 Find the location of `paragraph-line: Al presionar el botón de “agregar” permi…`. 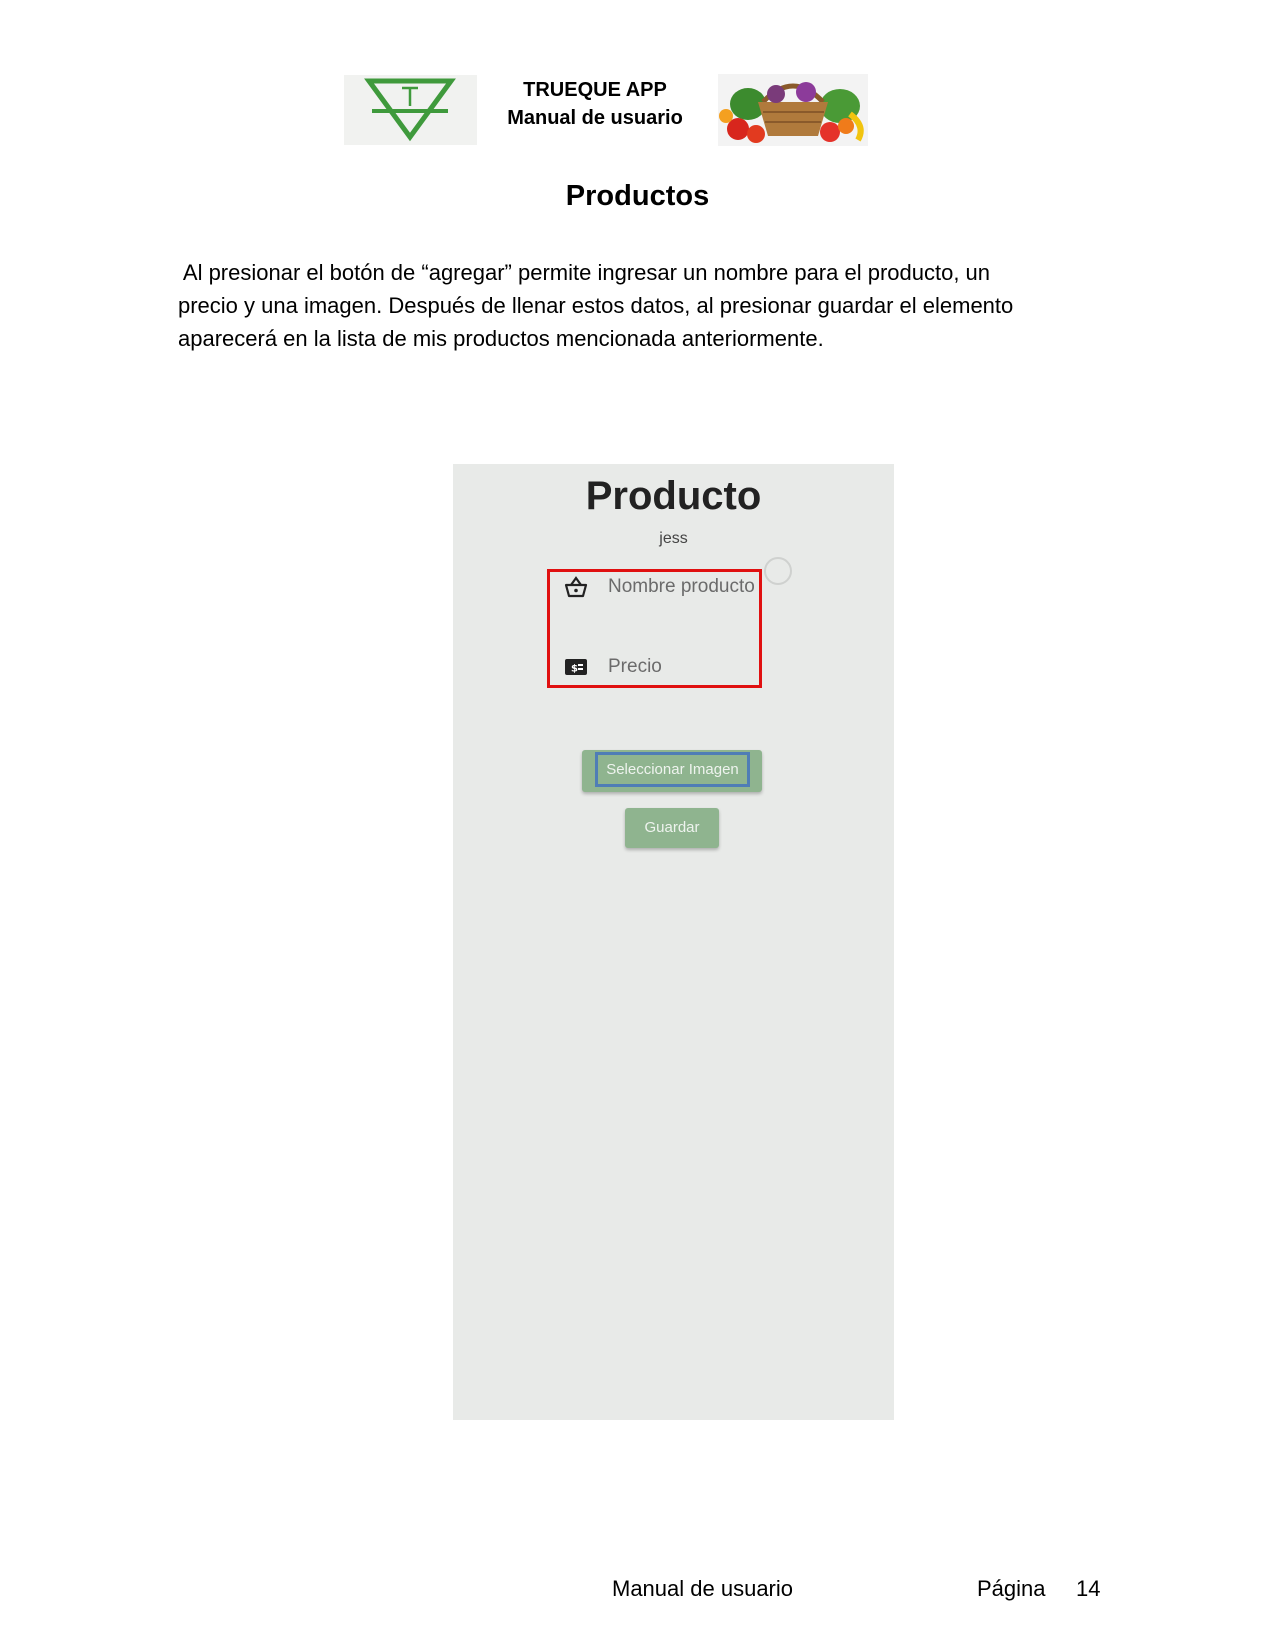

paragraph-line: Al presionar el botón de “agregar” permi… is located at coordinates (584, 272).